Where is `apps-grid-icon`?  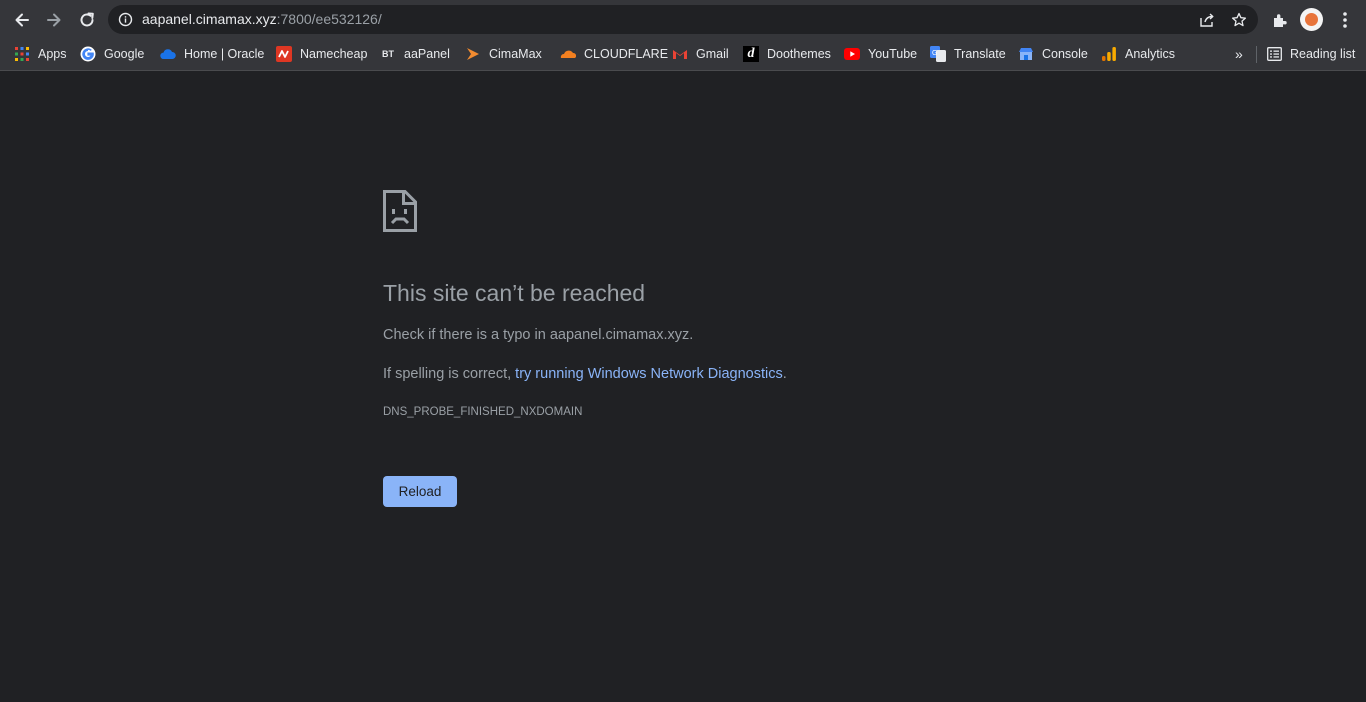 apps-grid-icon is located at coordinates (22, 54).